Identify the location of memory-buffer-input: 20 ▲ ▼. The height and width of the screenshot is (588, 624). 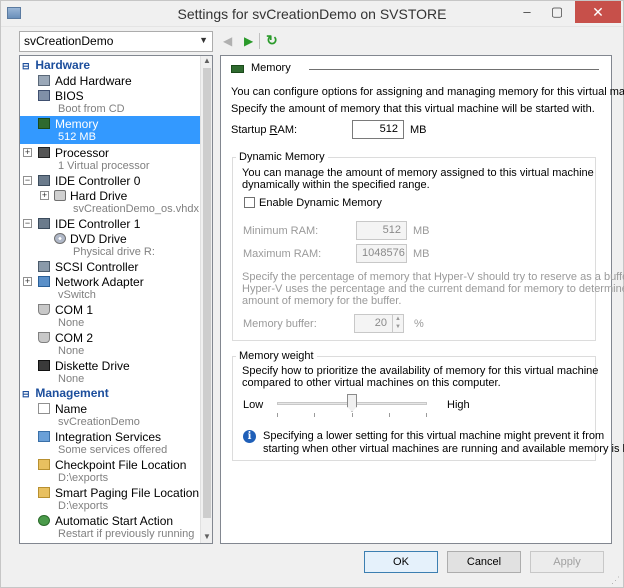
(379, 323).